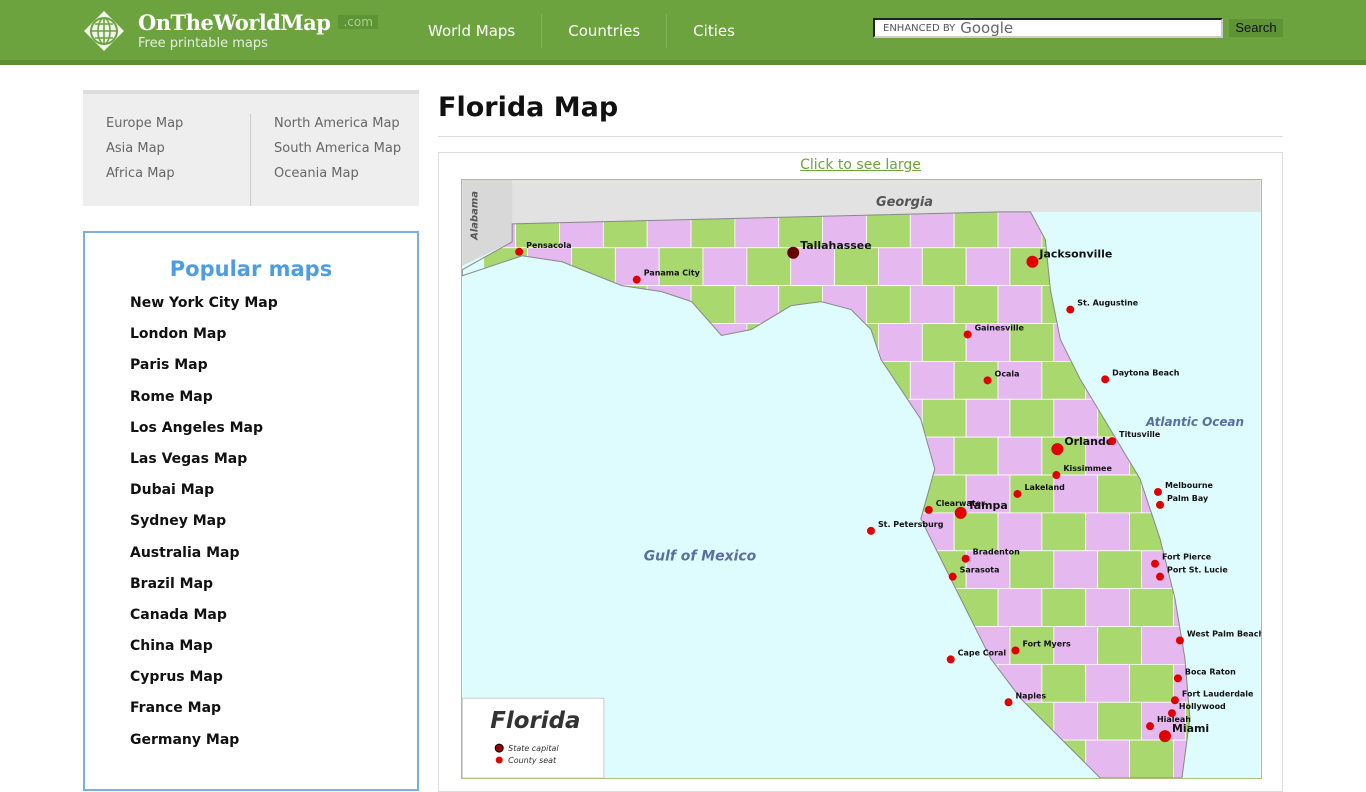 The height and width of the screenshot is (792, 1366). I want to click on city-label: Pensacola, so click(548, 245).